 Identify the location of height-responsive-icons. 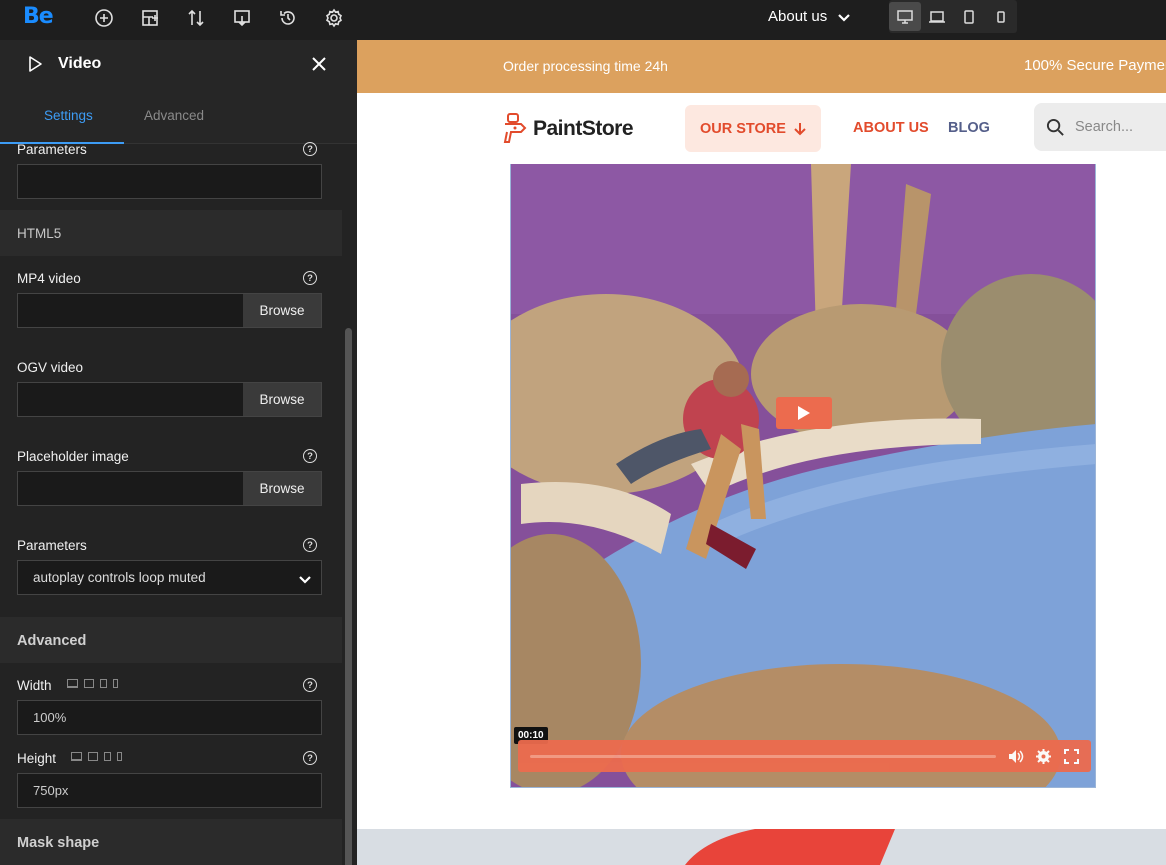
(96, 756).